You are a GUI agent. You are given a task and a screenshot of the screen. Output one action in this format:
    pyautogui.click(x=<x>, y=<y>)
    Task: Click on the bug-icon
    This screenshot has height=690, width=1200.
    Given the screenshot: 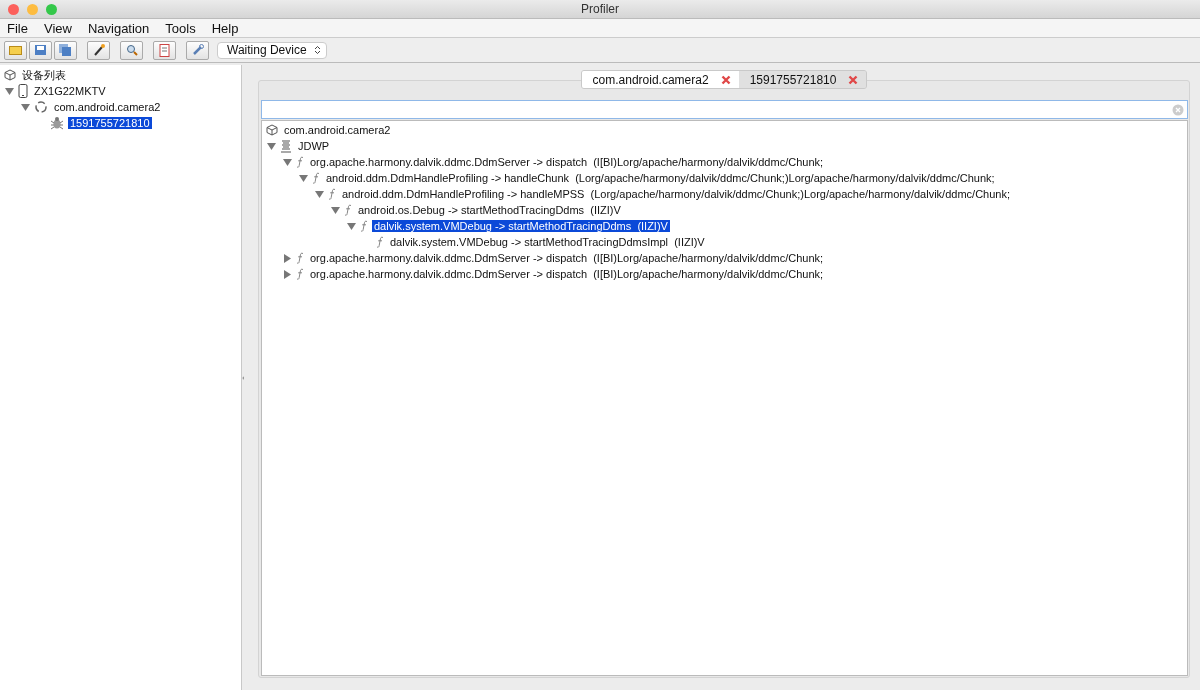 What is the action you would take?
    pyautogui.click(x=57, y=123)
    